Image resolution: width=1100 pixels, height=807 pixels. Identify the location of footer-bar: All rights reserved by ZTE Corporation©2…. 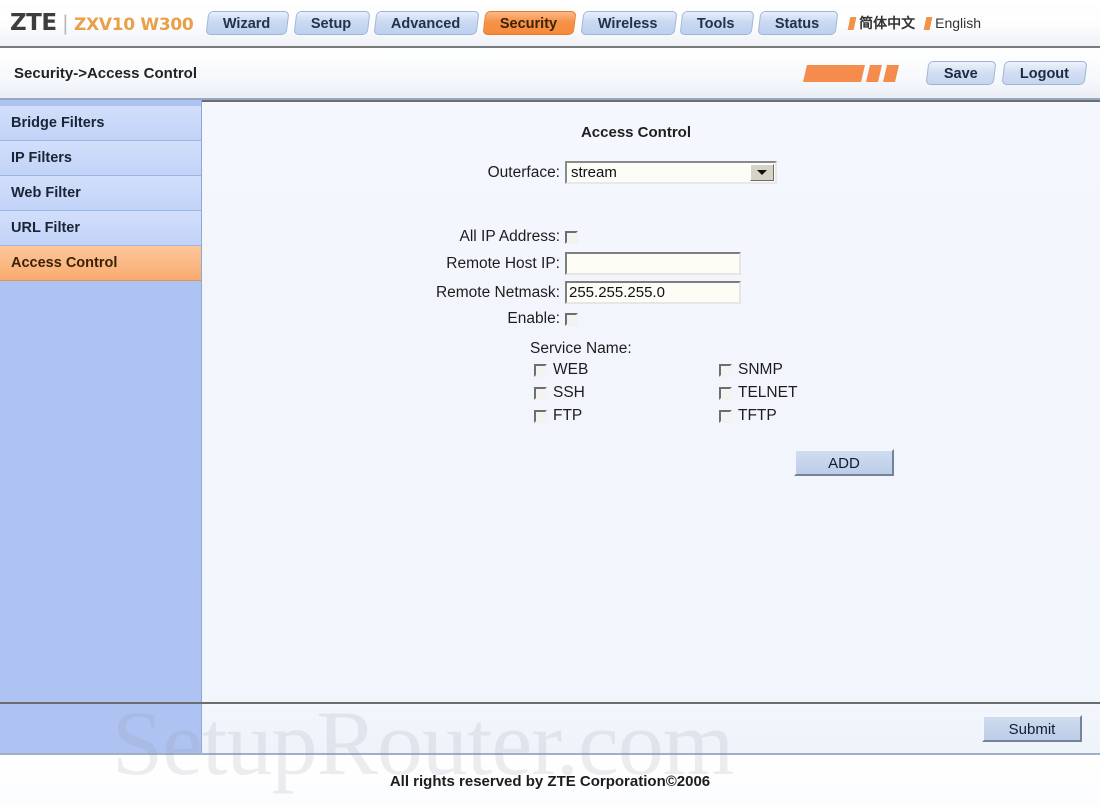
(550, 780).